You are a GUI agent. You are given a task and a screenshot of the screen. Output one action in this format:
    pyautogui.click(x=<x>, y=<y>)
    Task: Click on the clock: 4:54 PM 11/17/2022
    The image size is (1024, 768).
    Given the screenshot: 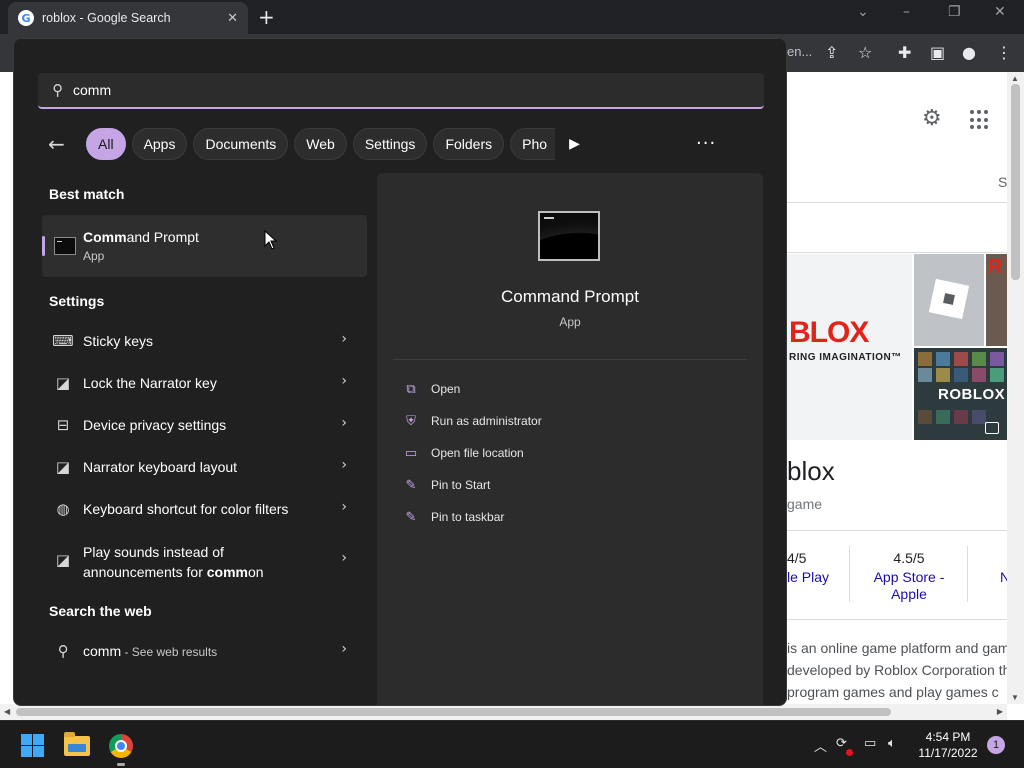 What is the action you would take?
    pyautogui.click(x=948, y=745)
    